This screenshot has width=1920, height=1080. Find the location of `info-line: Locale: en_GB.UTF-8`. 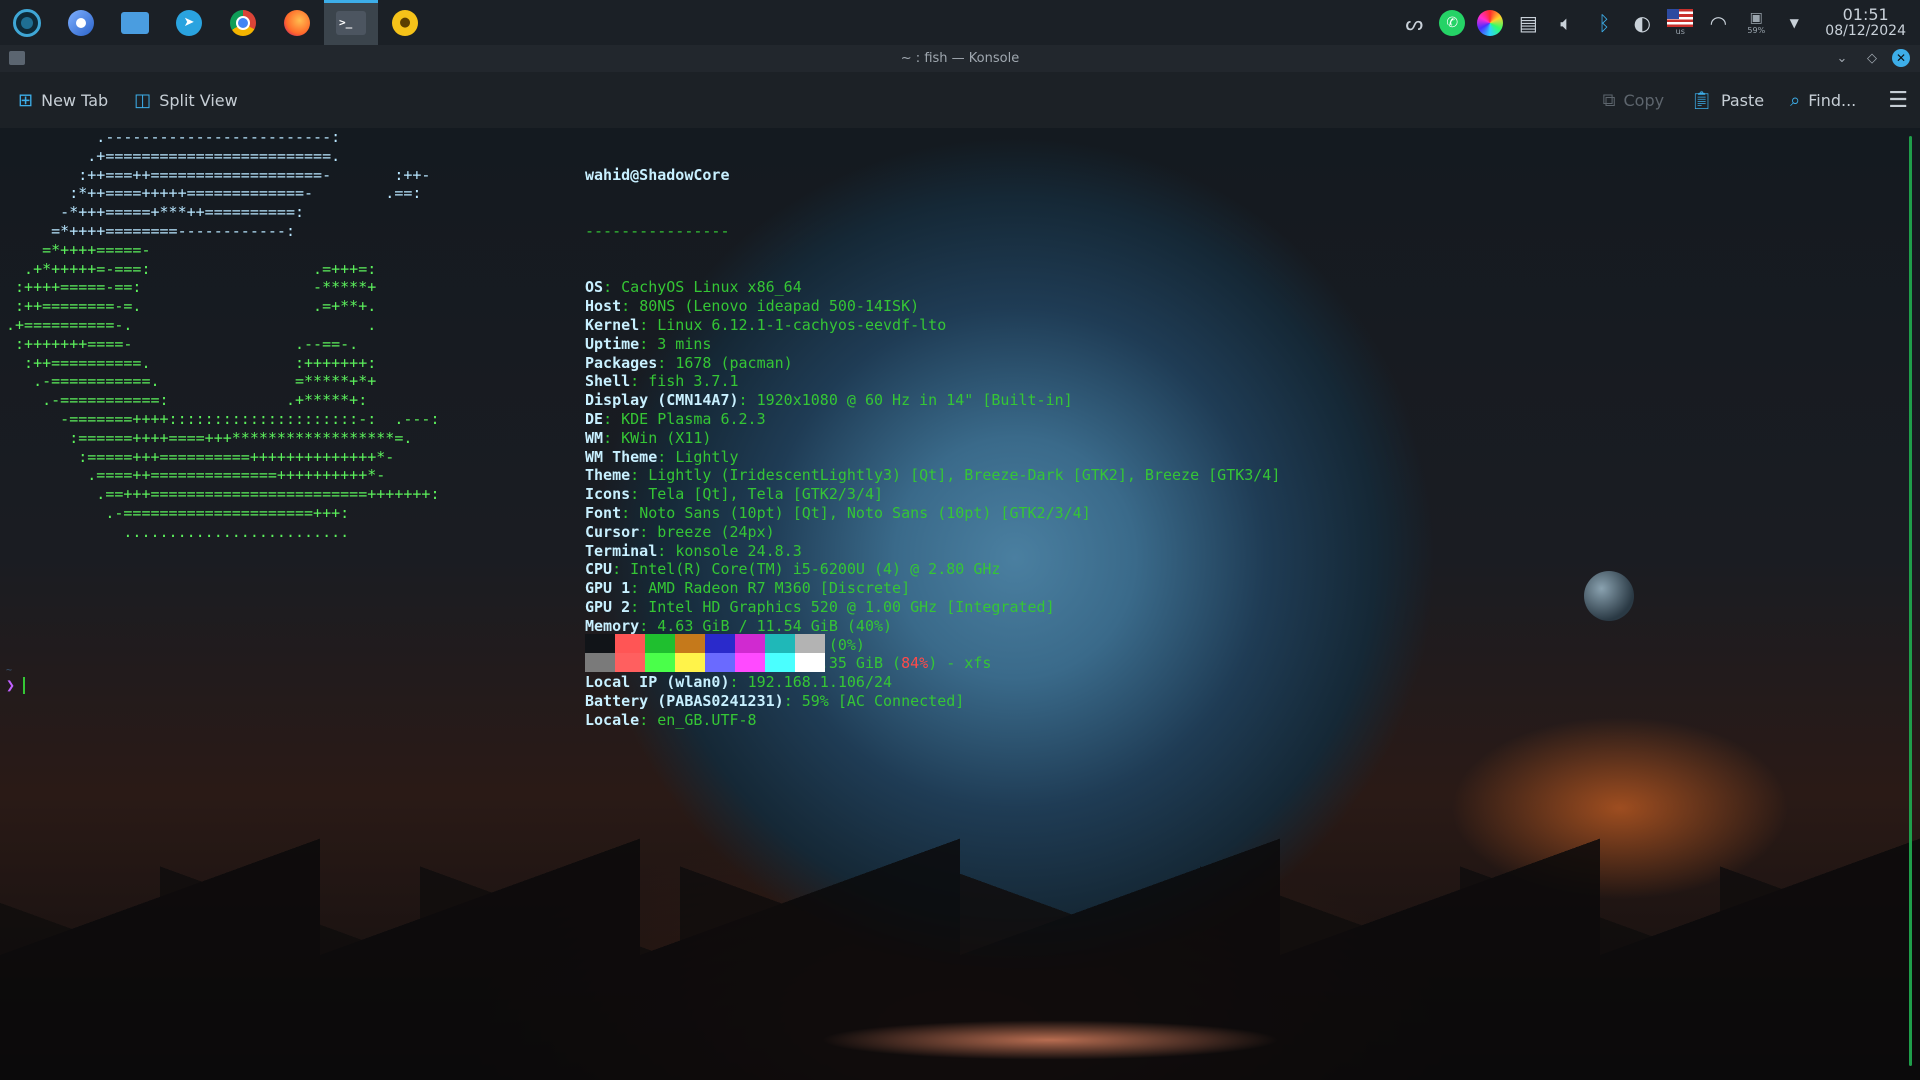

info-line: Locale: en_GB.UTF-8 is located at coordinates (932, 720).